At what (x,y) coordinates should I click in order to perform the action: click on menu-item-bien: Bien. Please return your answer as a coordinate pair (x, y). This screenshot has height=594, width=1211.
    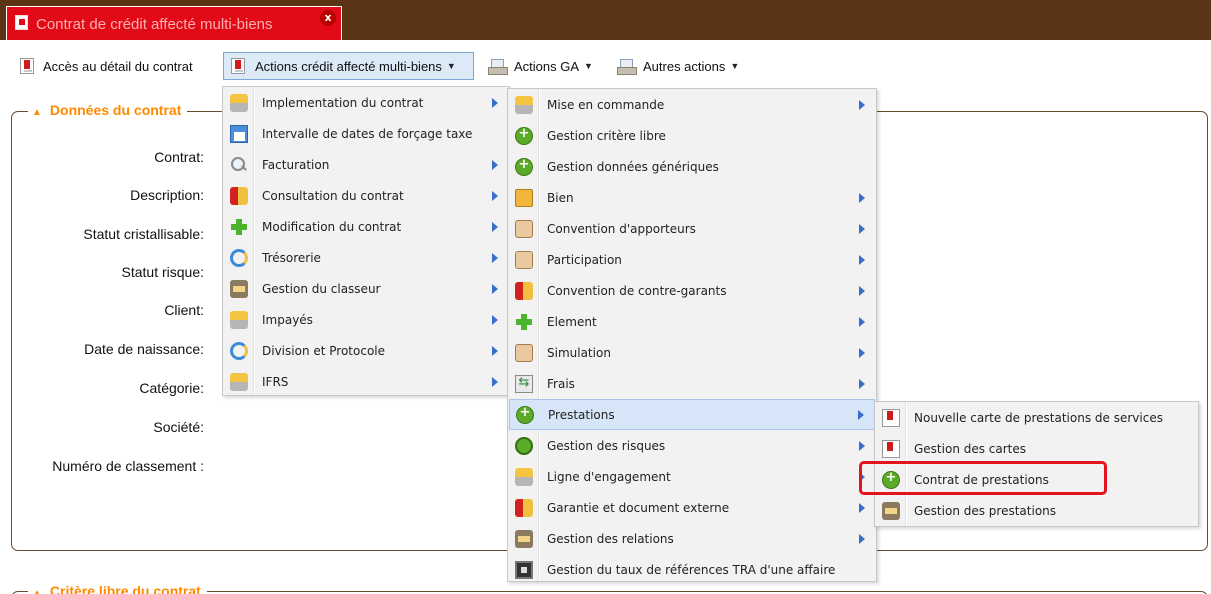
    Looking at the image, I should click on (692, 197).